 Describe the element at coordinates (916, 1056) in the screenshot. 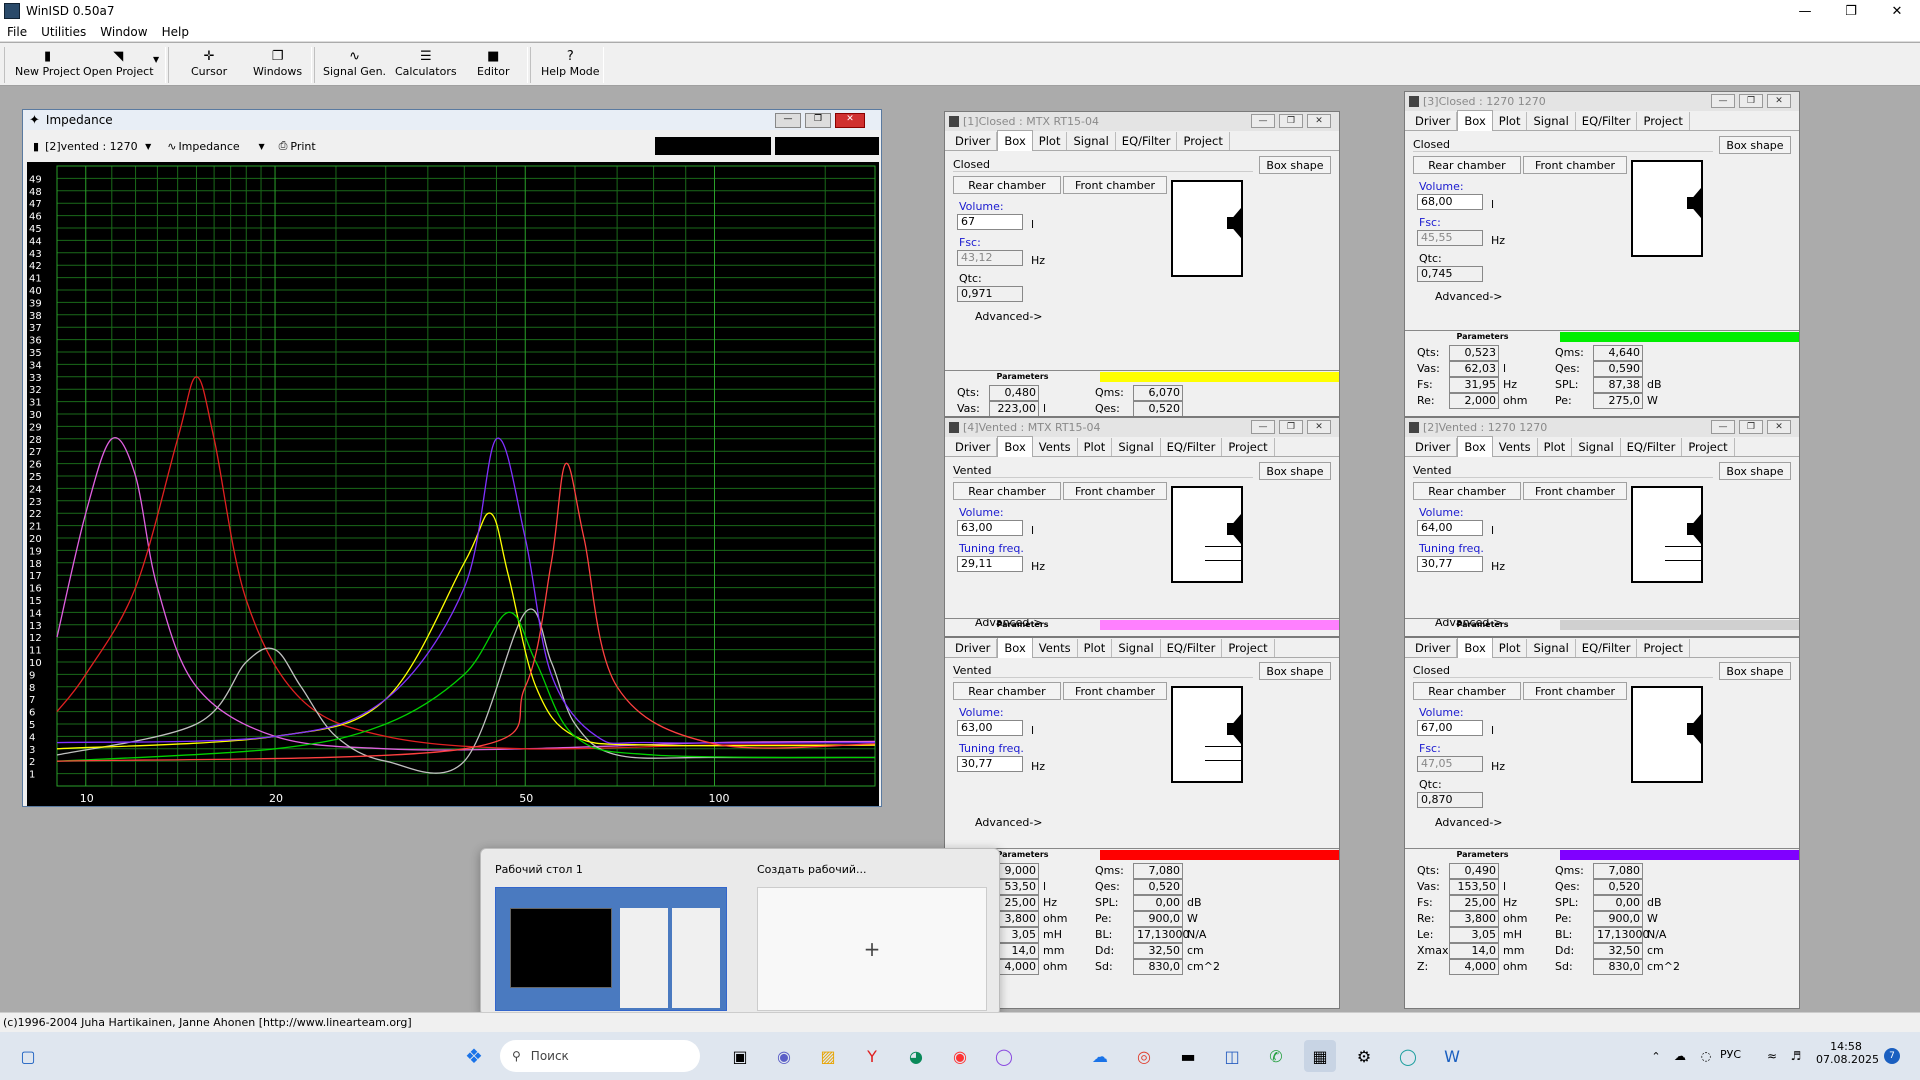

I see `edge-icon: ◕` at that location.